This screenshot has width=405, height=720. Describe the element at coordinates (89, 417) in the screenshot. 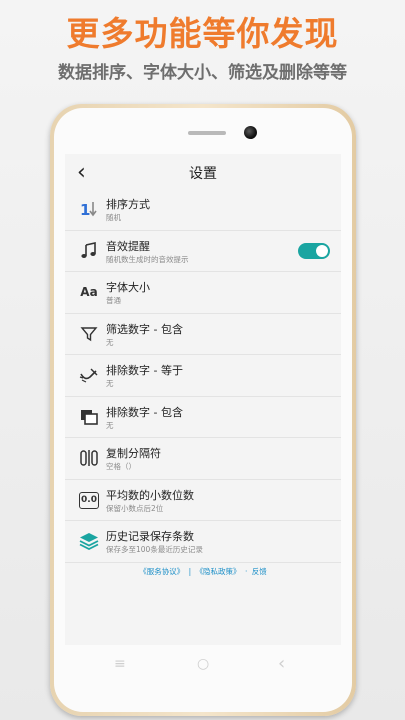

I see `exclude-overlap-icon` at that location.